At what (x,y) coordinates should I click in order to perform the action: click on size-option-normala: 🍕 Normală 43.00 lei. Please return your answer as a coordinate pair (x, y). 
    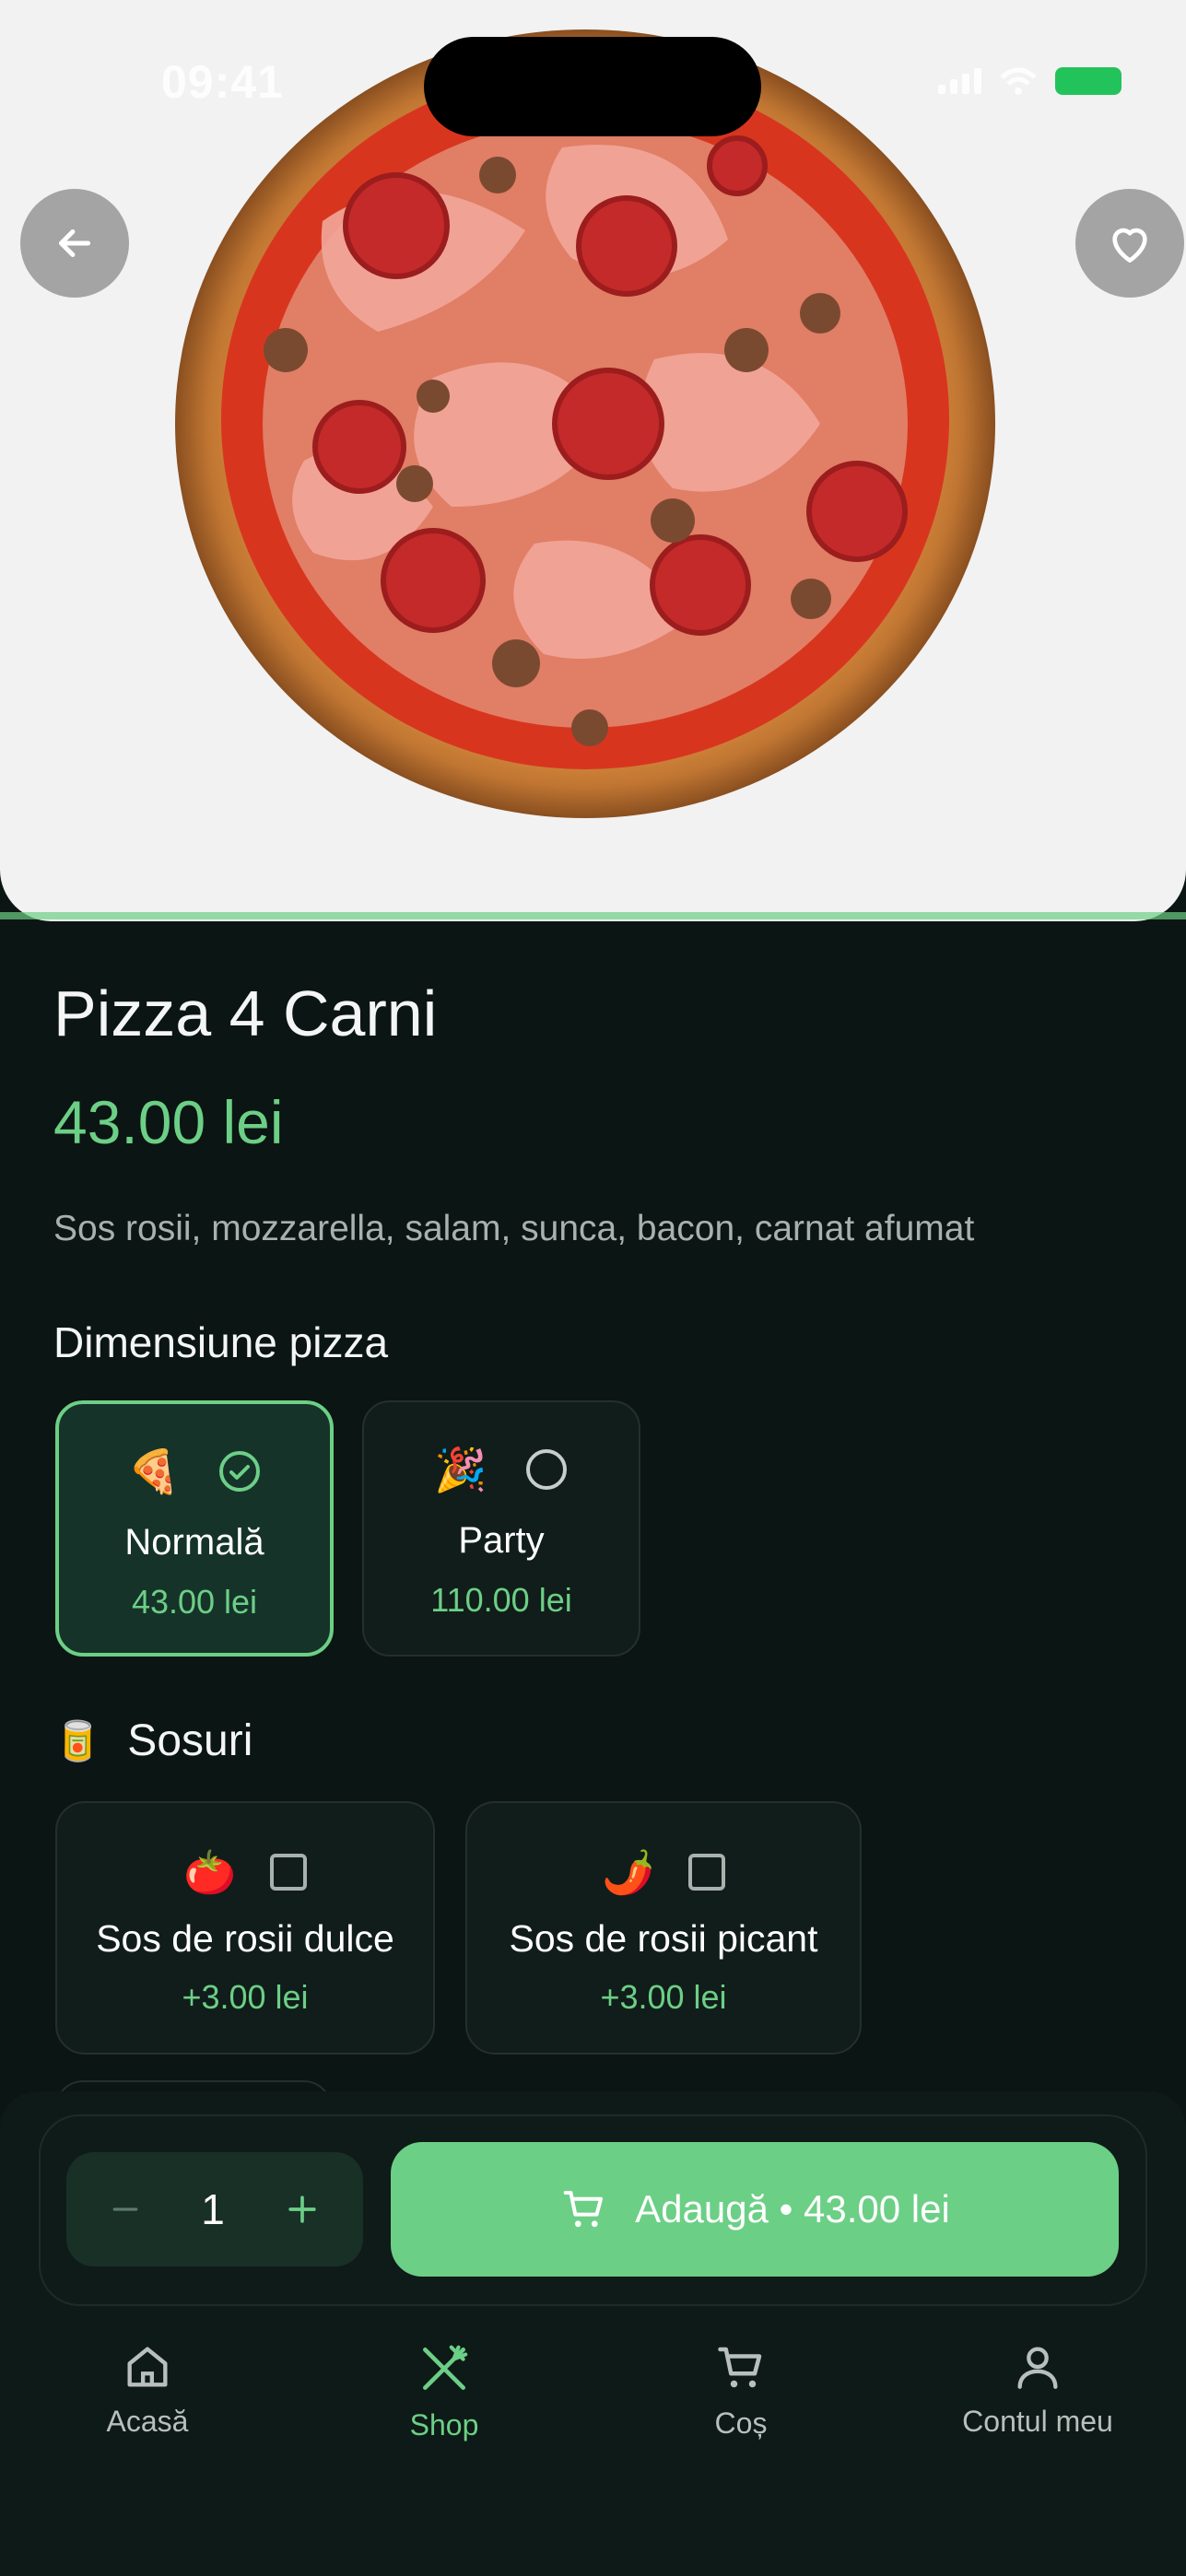
    Looking at the image, I should click on (194, 1528).